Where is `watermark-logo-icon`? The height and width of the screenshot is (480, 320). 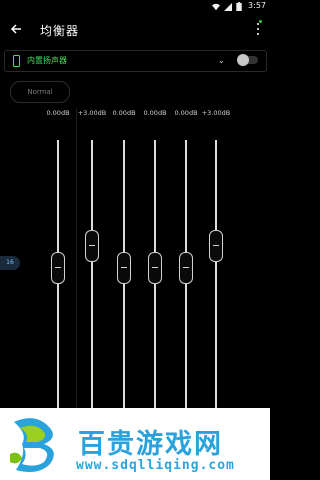 watermark-logo-icon is located at coordinates (32, 445).